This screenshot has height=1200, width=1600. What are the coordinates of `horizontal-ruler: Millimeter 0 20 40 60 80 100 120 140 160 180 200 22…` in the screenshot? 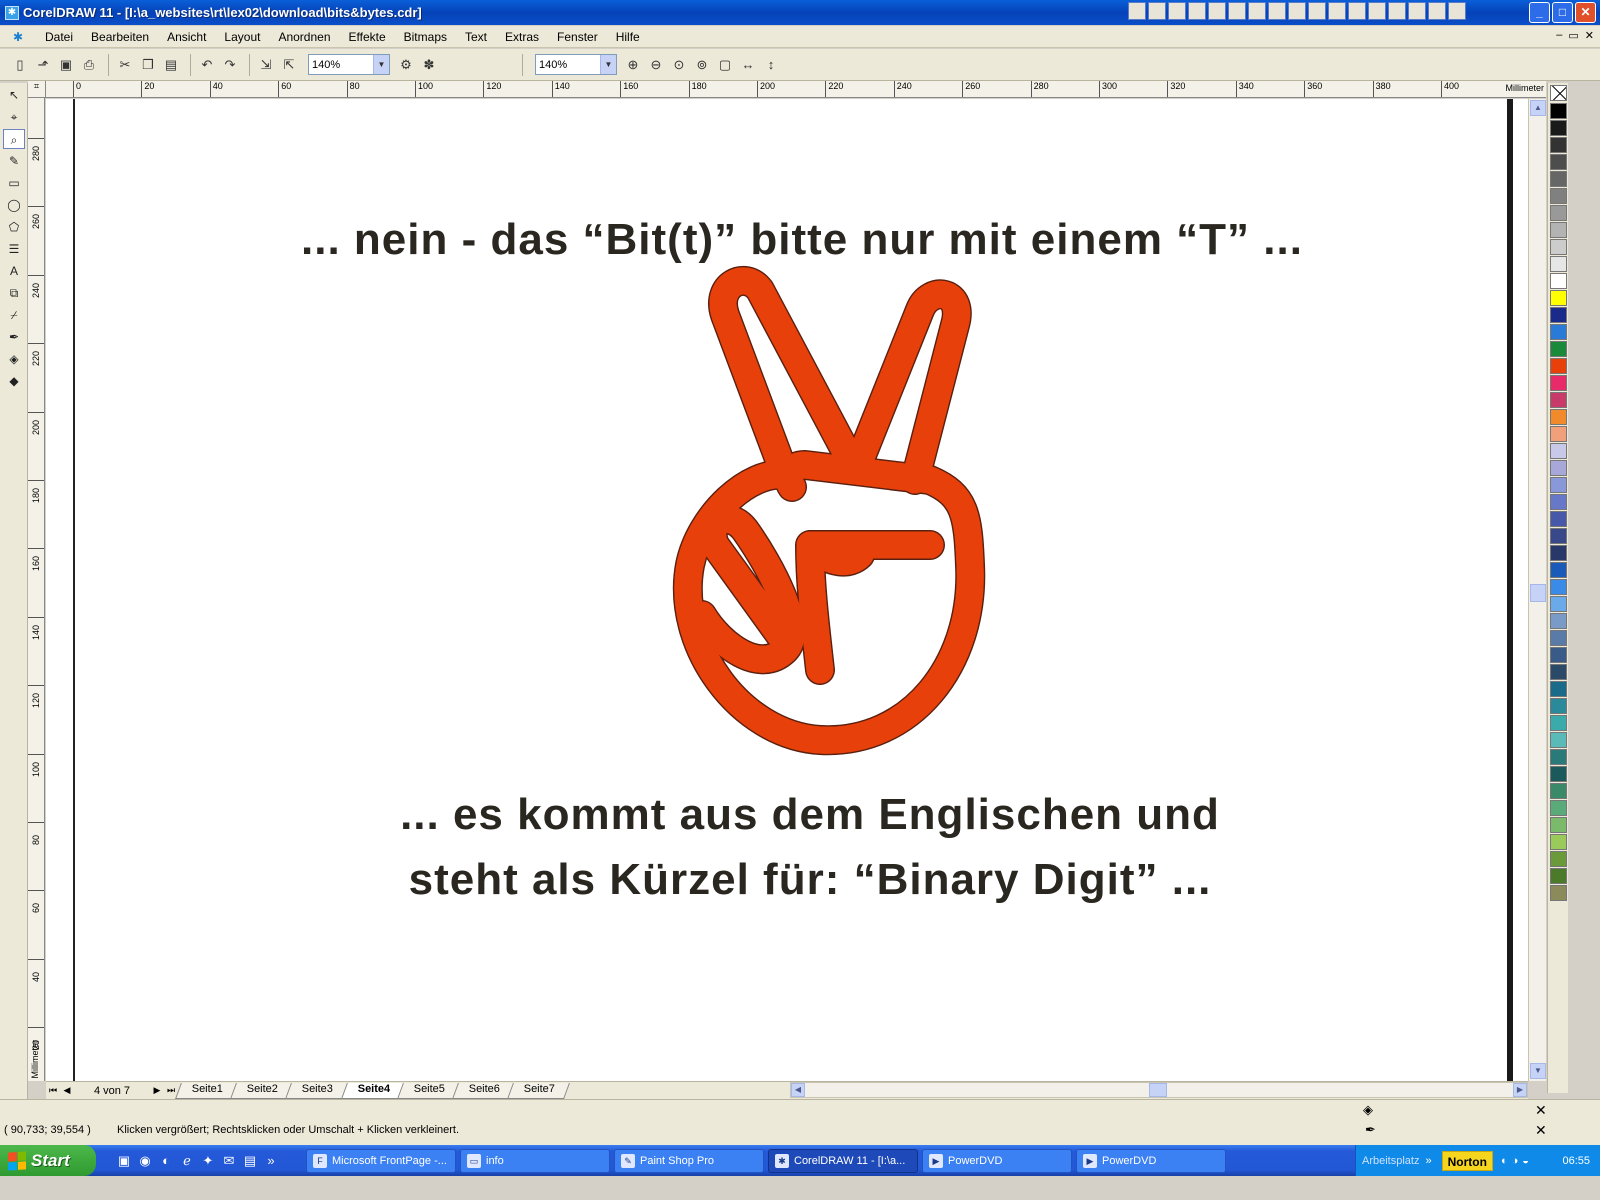 It's located at (796, 89).